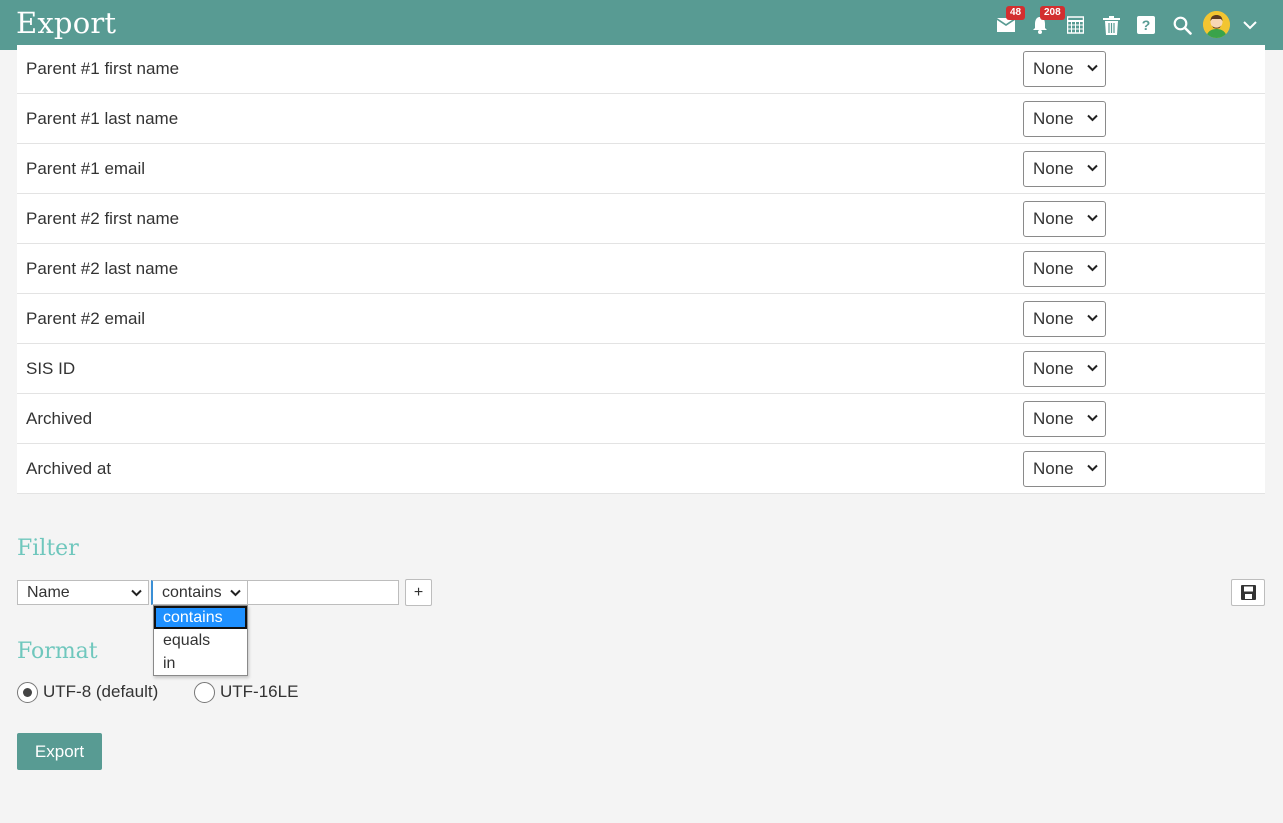 The height and width of the screenshot is (823, 1283). What do you see at coordinates (51, 368) in the screenshot?
I see `field-label: SIS ID` at bounding box center [51, 368].